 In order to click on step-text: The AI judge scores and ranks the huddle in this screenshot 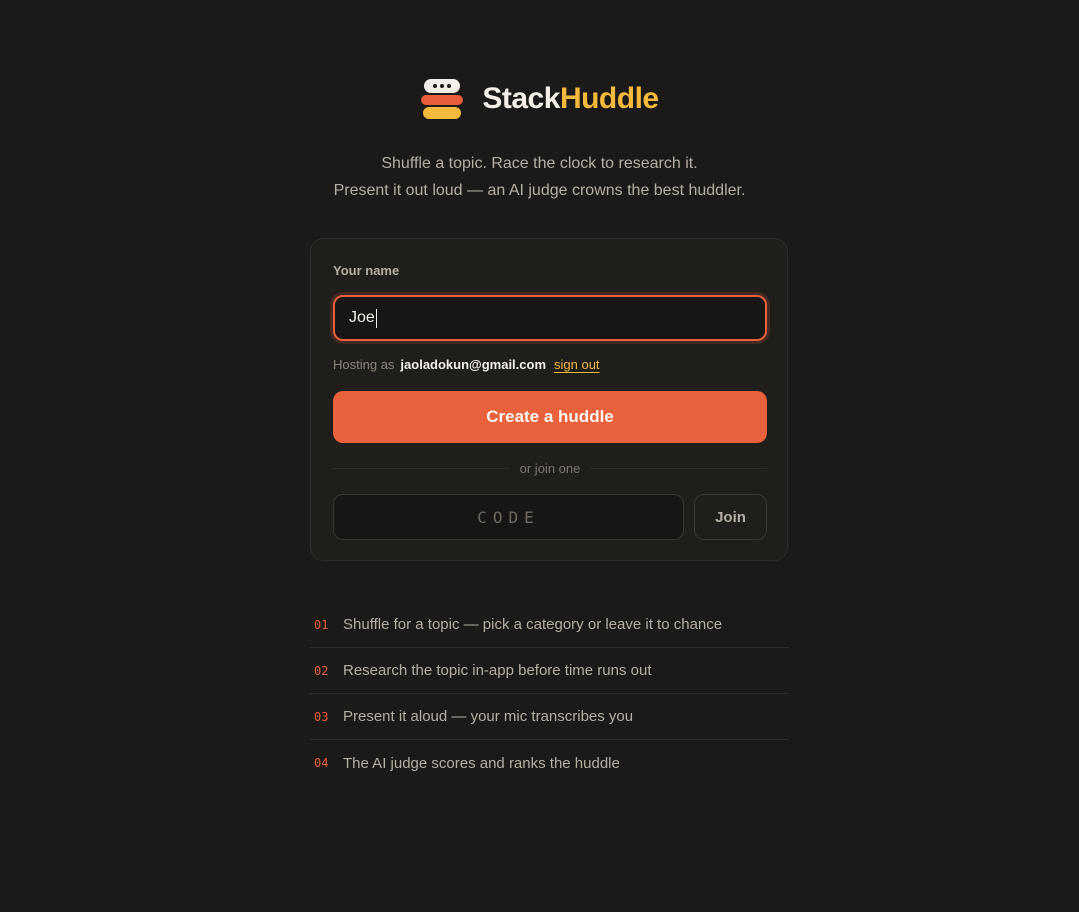, I will do `click(481, 763)`.